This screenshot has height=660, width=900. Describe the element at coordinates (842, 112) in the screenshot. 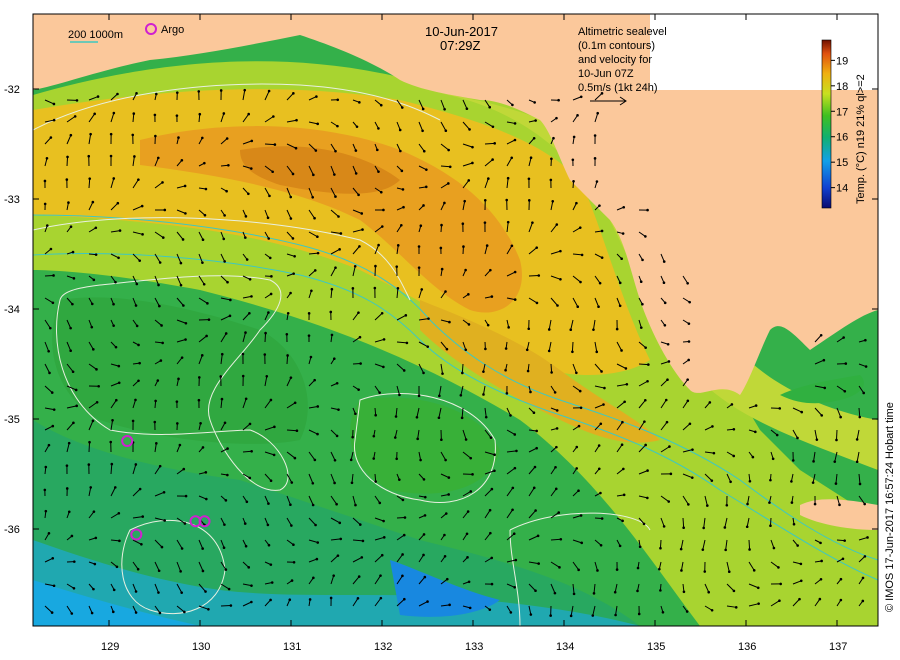

I see `colorbar-tick-label: 17` at that location.